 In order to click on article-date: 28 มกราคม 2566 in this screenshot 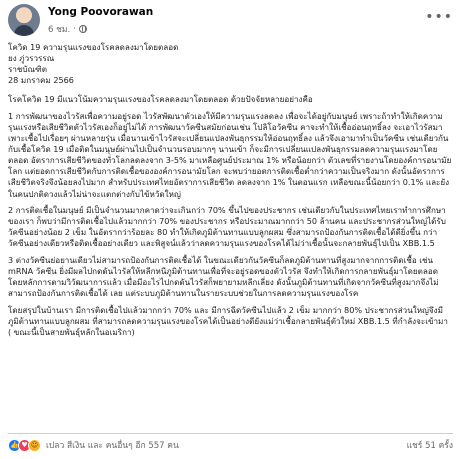, I will do `click(41, 80)`.